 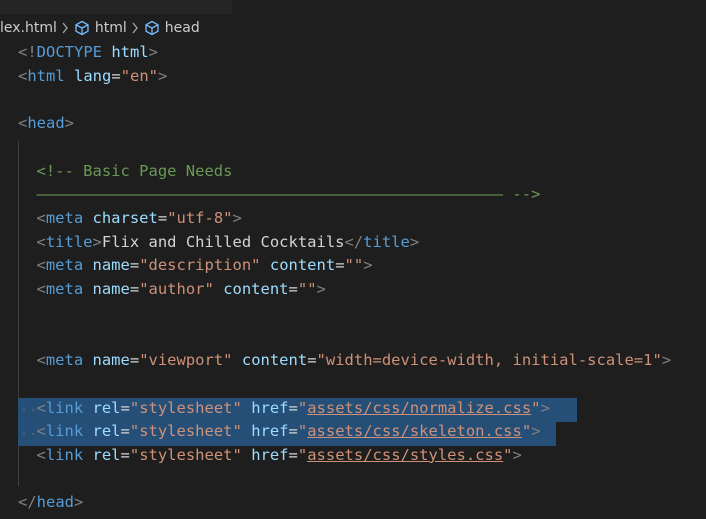 I want to click on code-line-html-open: <html lang="en">, so click(x=92, y=77).